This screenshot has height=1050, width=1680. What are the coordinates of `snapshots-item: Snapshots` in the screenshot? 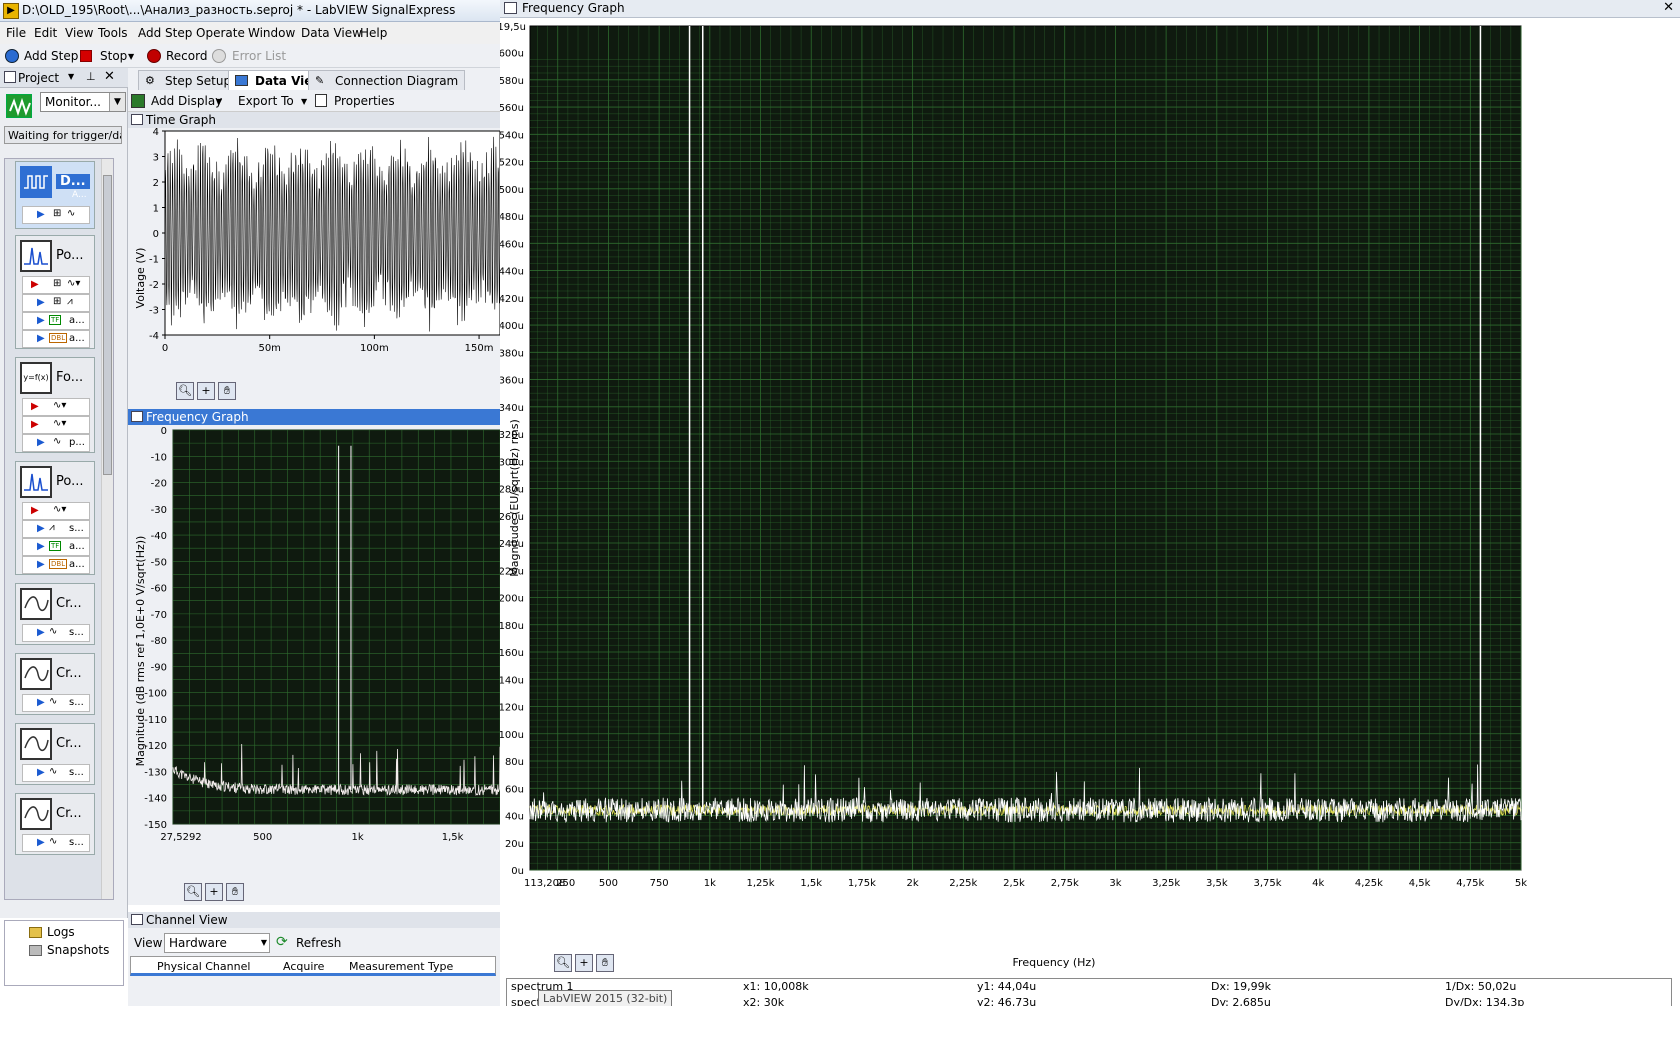 It's located at (78, 950).